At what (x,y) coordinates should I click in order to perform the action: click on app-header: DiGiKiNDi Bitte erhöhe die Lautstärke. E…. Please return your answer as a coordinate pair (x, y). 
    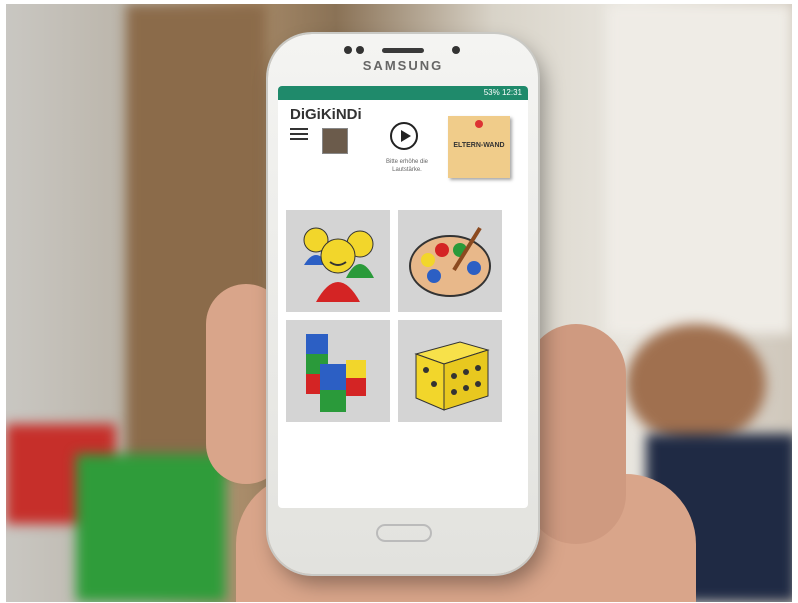
    Looking at the image, I should click on (403, 150).